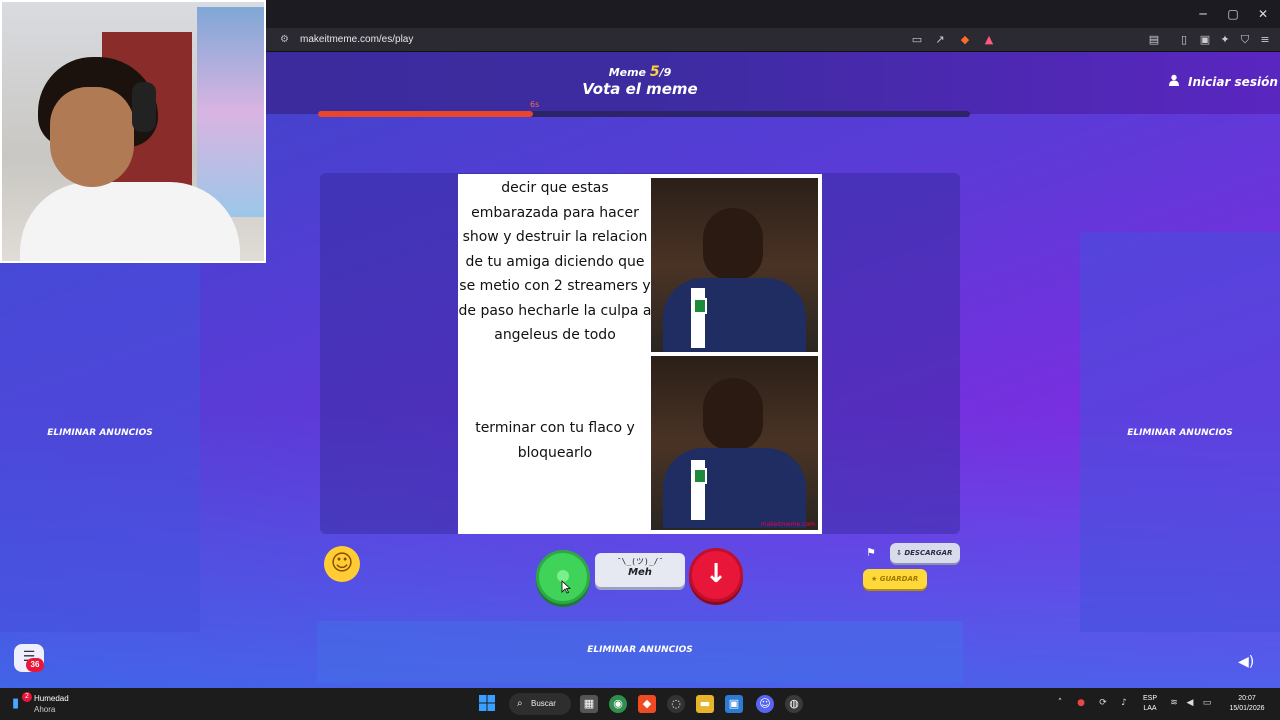 This screenshot has height=720, width=1280. I want to click on search-label: Buscar, so click(543, 703).